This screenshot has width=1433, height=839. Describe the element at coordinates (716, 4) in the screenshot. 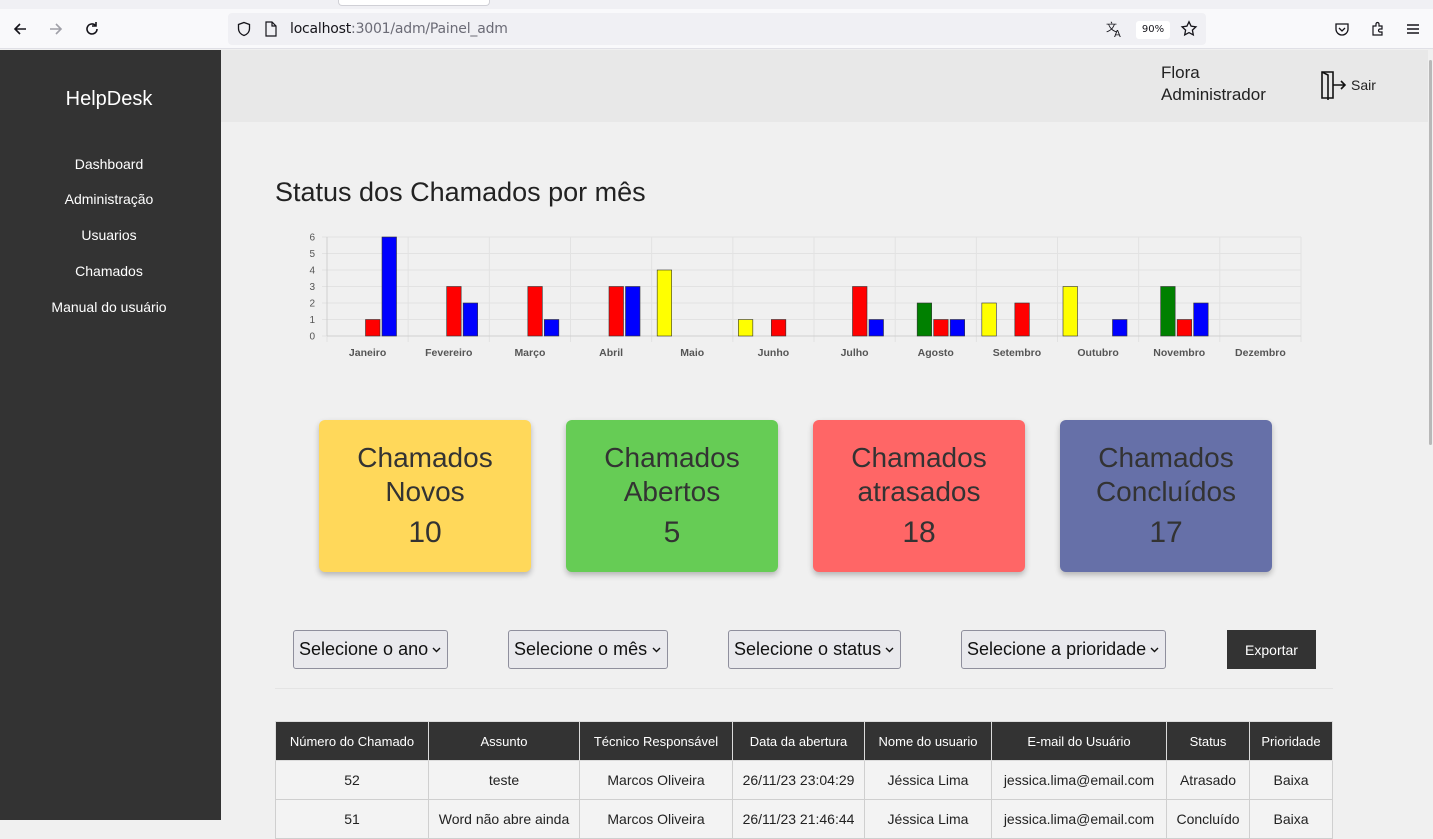

I see `tab-strip` at that location.